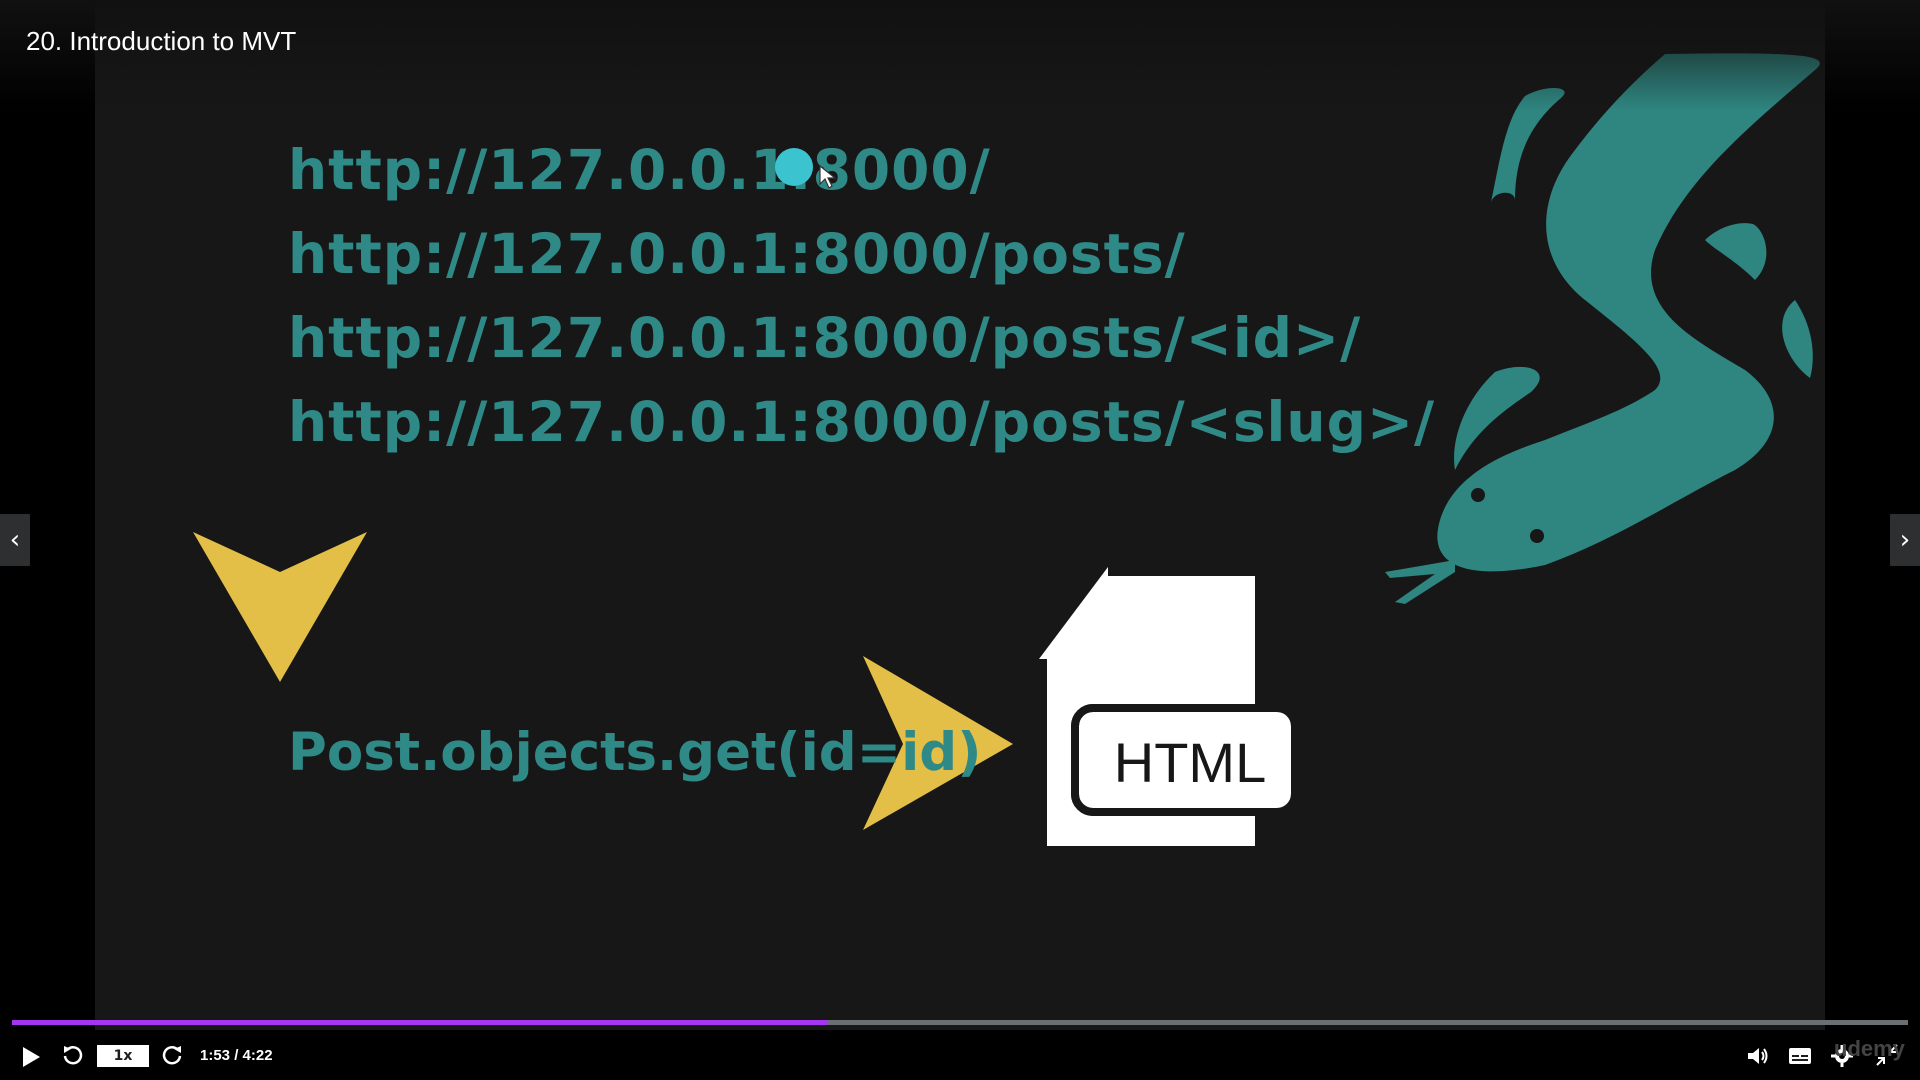  I want to click on chevron-left-icon: ‹, so click(15, 540).